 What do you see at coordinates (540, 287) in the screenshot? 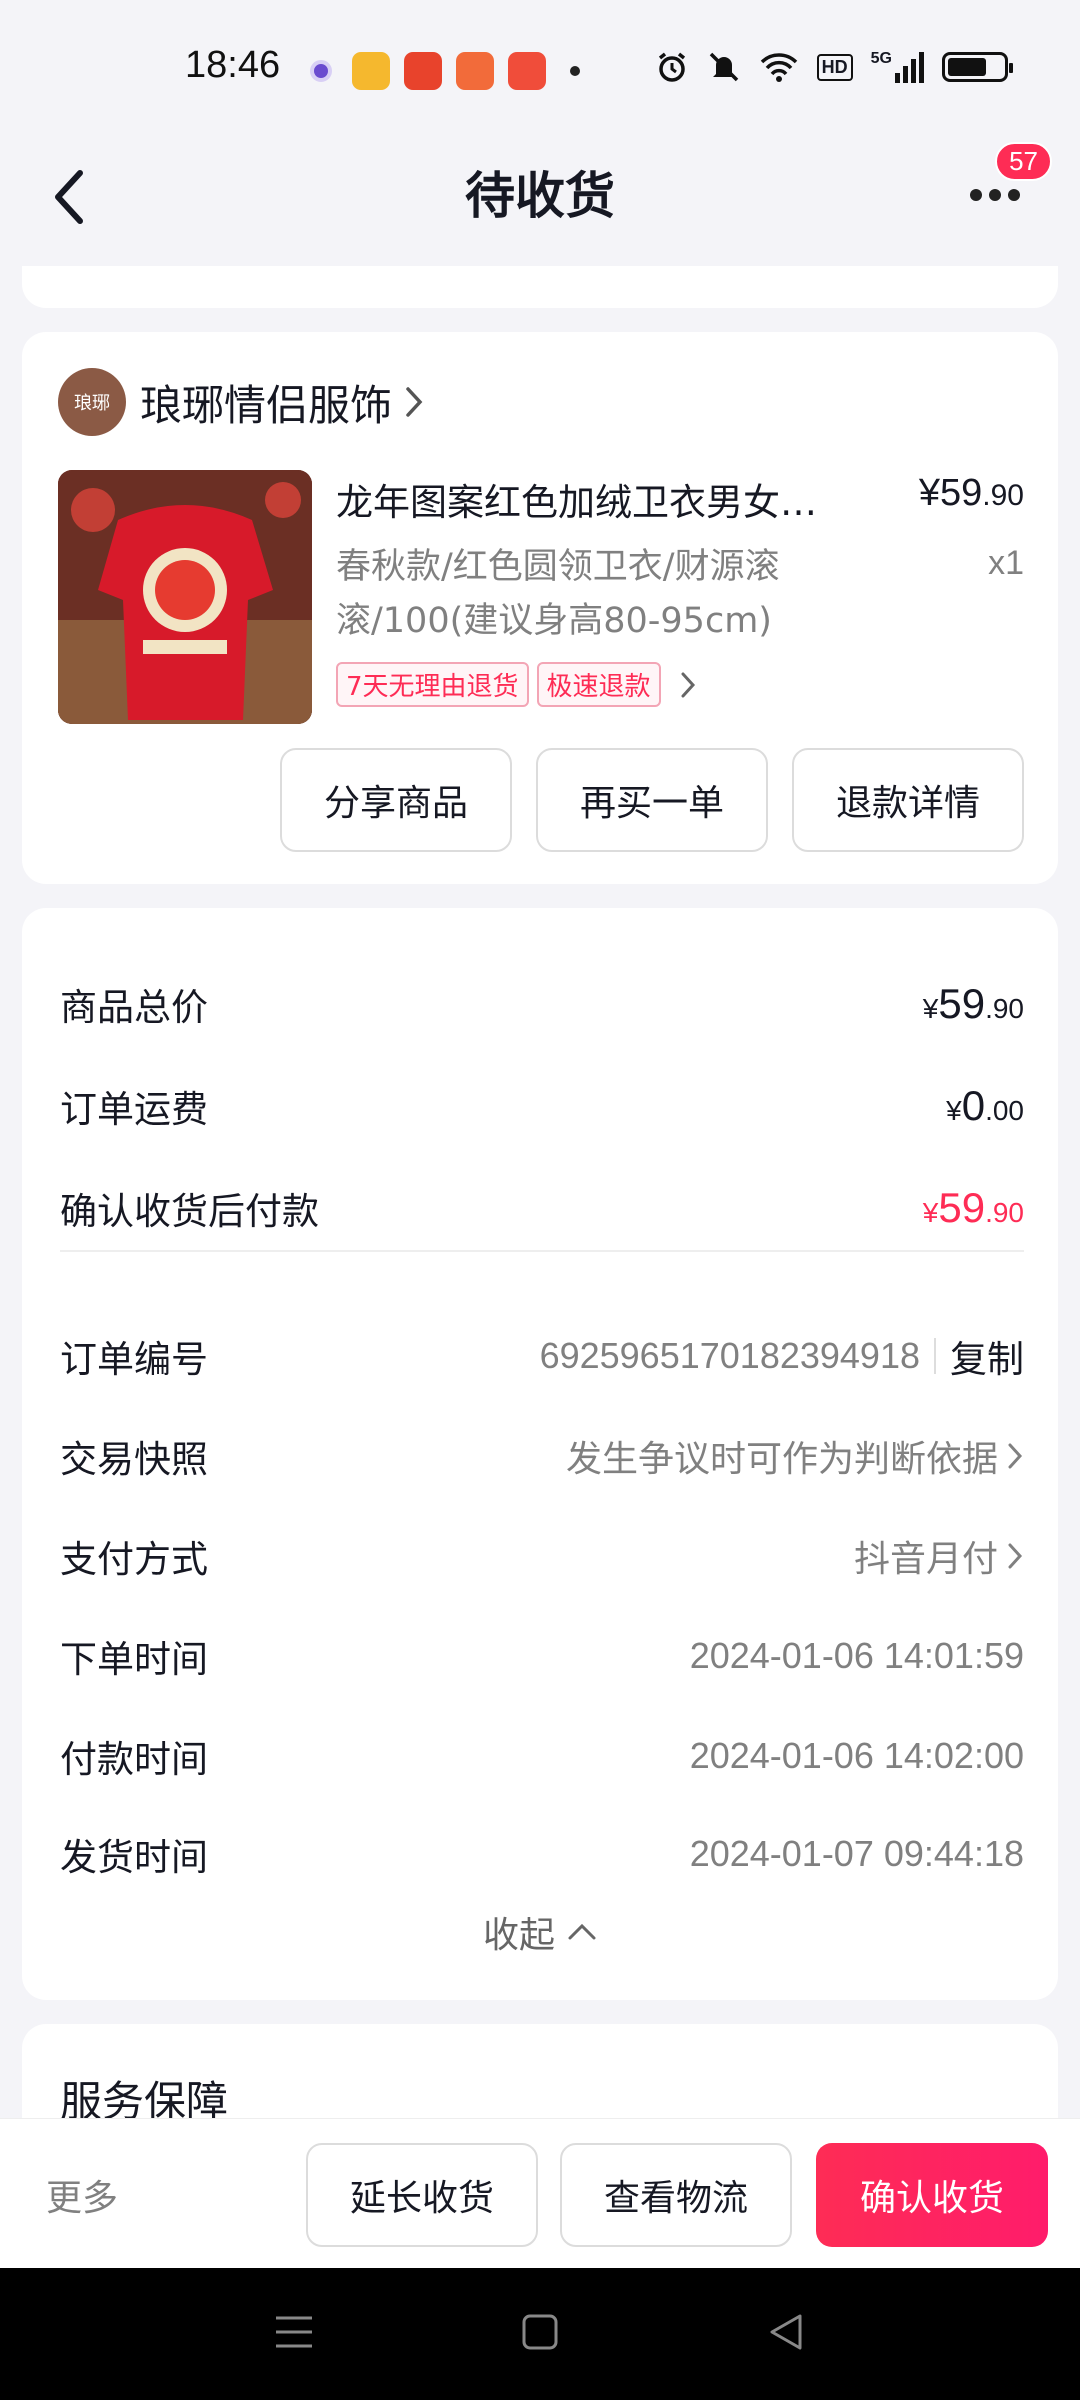
I see `previous-card-stub` at bounding box center [540, 287].